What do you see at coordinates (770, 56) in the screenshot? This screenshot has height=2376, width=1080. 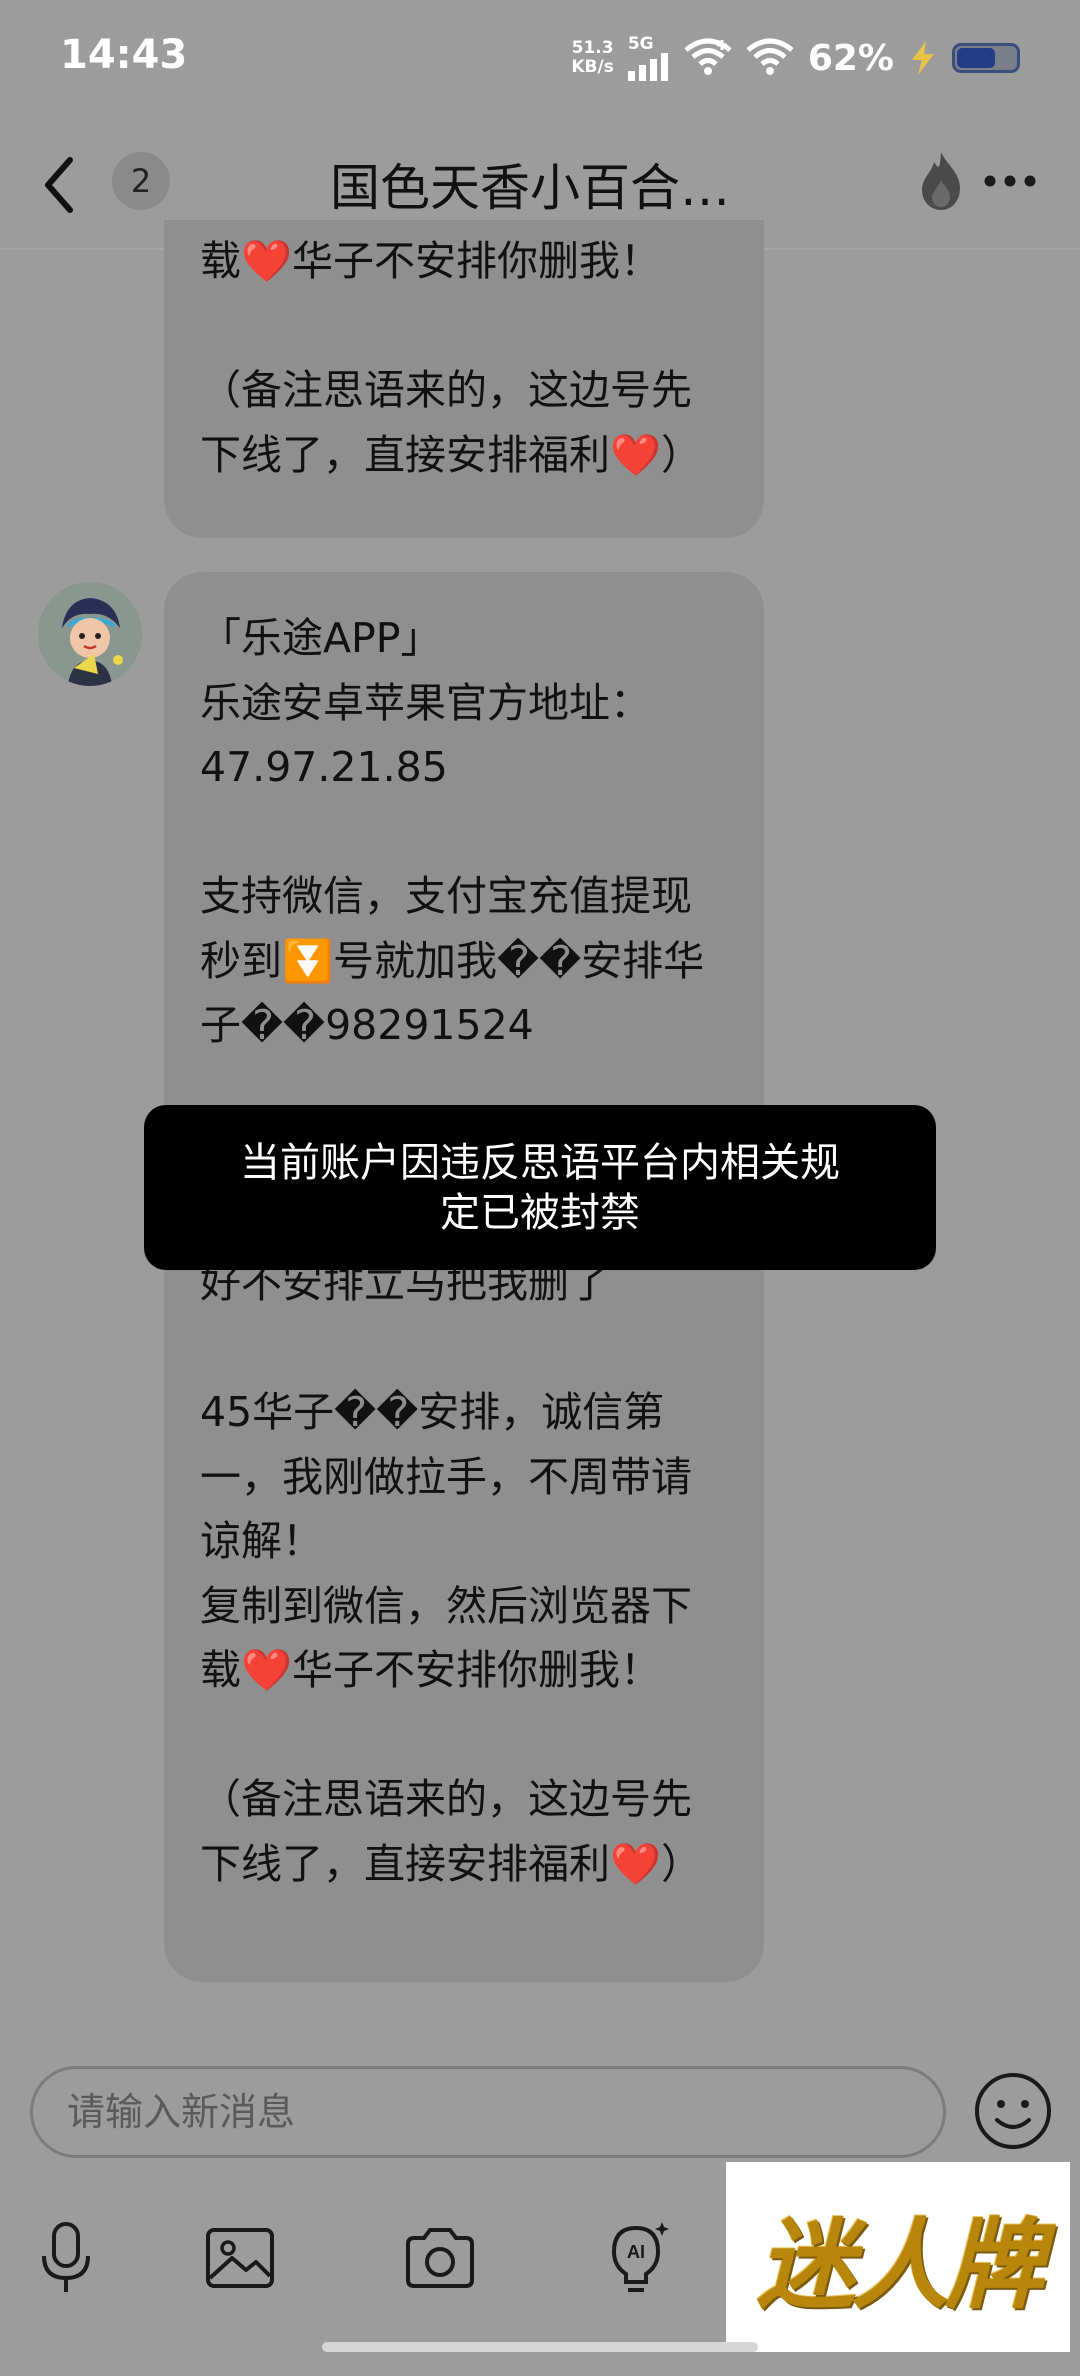 I see `wifi-icon` at bounding box center [770, 56].